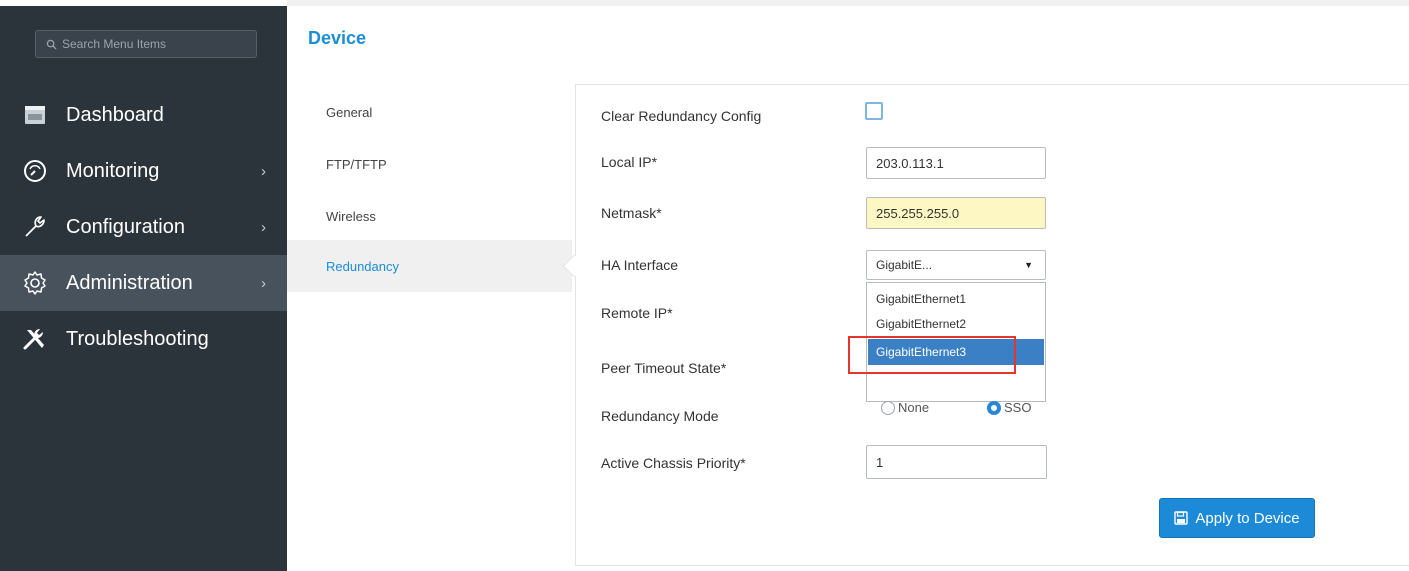 Image resolution: width=1409 pixels, height=571 pixels. What do you see at coordinates (637, 313) in the screenshot?
I see `remote-ip-label: Remote IP*` at bounding box center [637, 313].